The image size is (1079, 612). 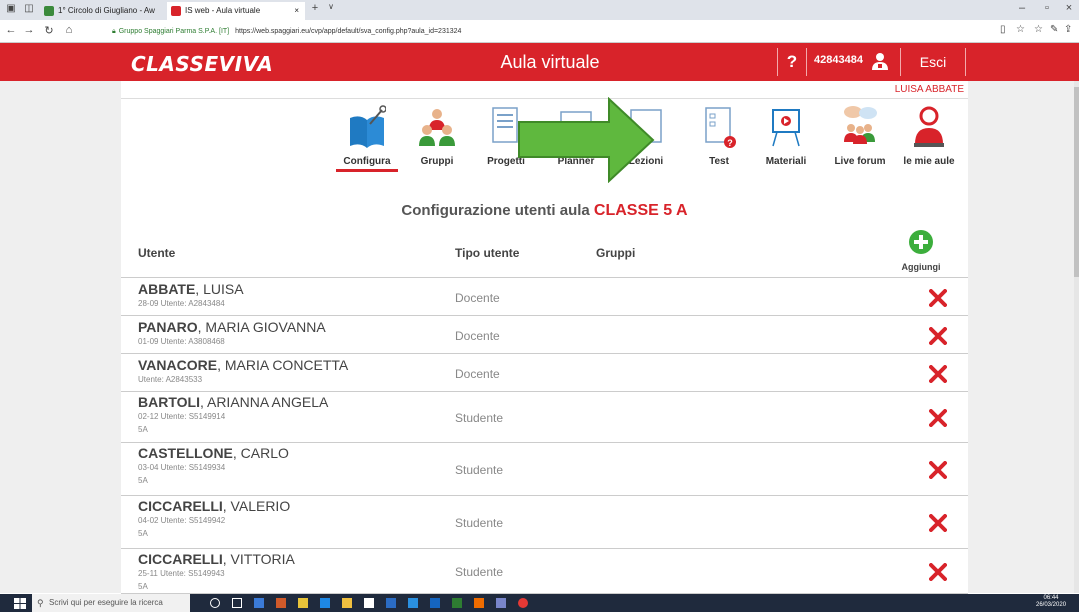 What do you see at coordinates (11, 30) in the screenshot?
I see `back-icon: ←` at bounding box center [11, 30].